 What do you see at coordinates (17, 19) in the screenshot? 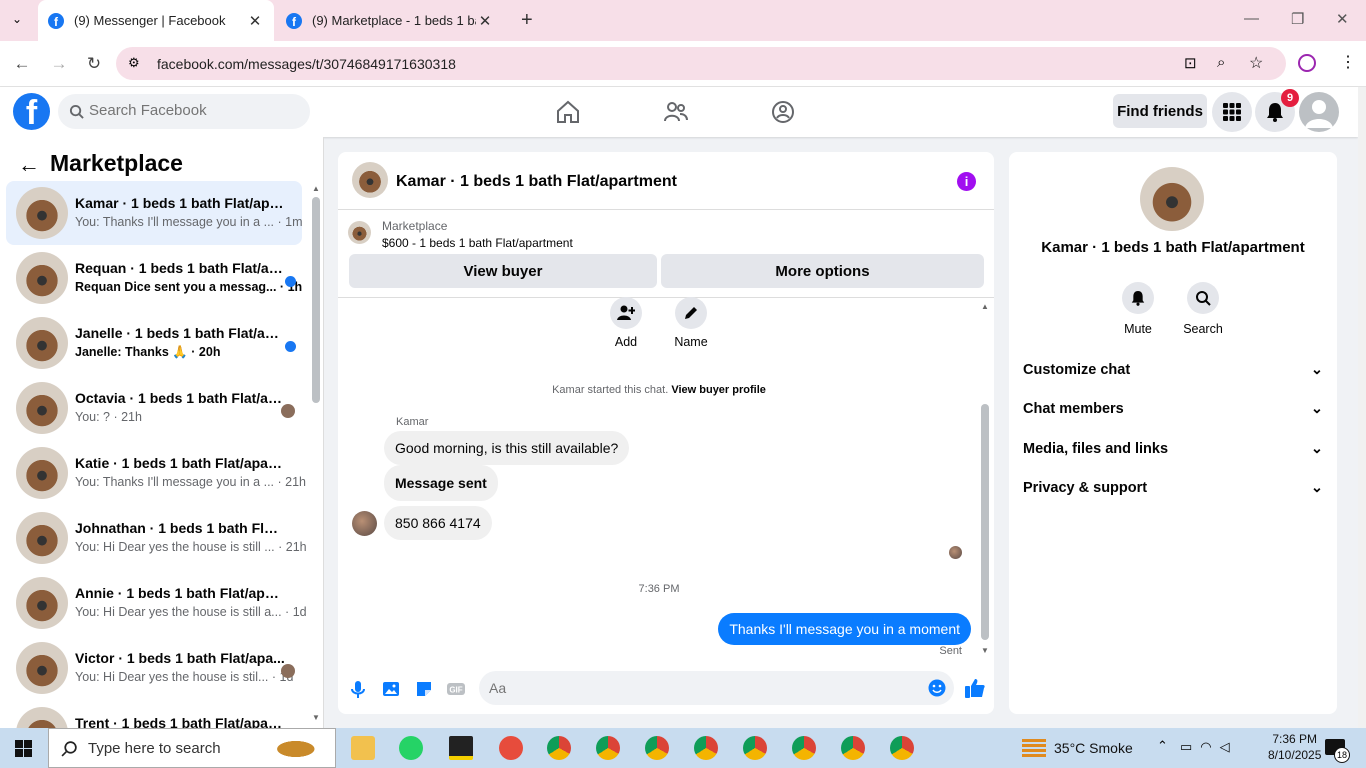
I see `tab-list-icon: ⌄` at bounding box center [17, 19].